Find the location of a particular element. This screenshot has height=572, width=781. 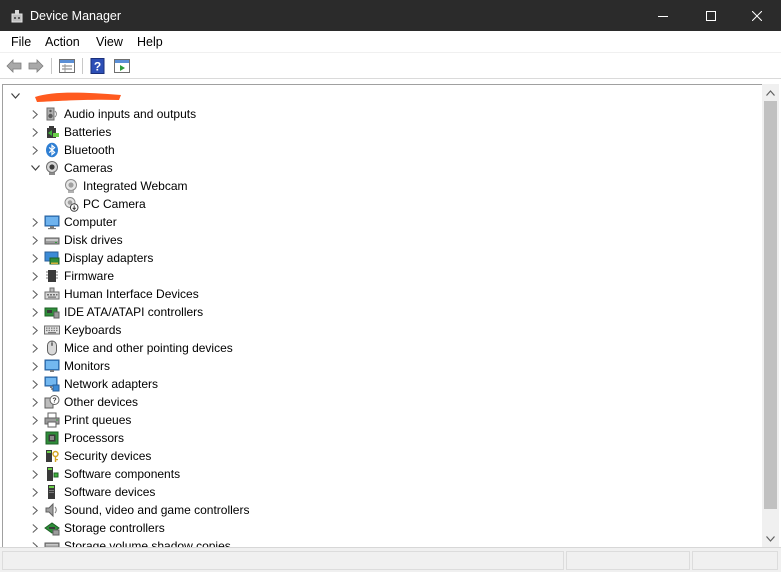

tree-category: Display adapters is located at coordinates (90, 258).